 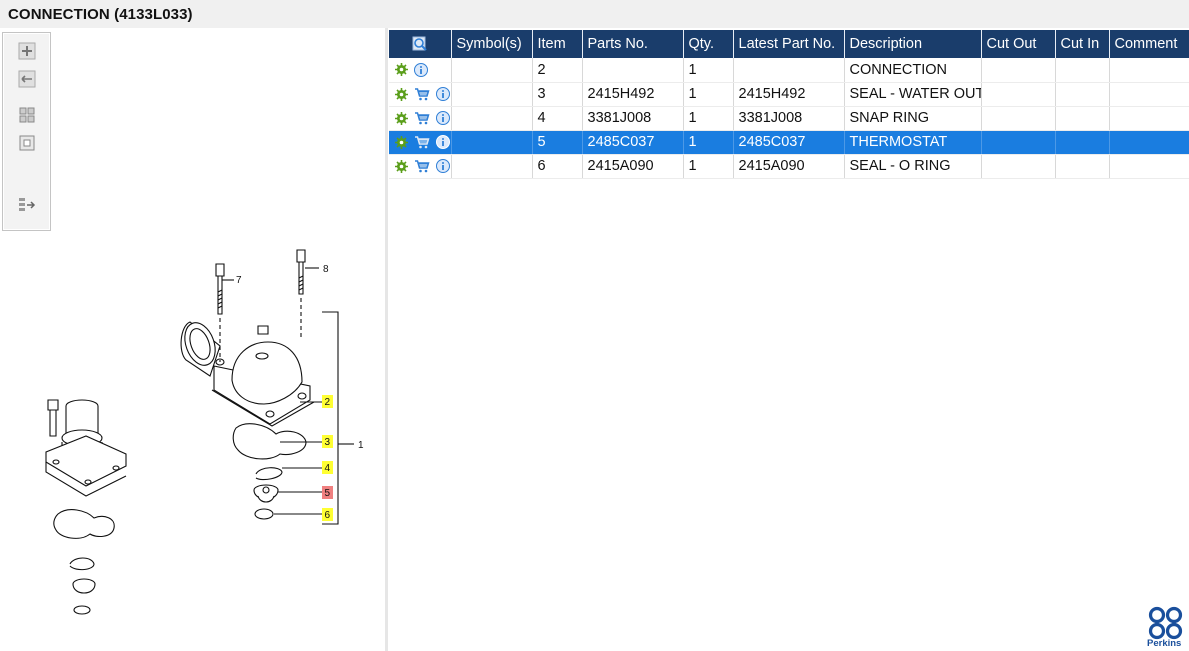 What do you see at coordinates (1082, 44) in the screenshot?
I see `column-header-cut-in: Cut In` at bounding box center [1082, 44].